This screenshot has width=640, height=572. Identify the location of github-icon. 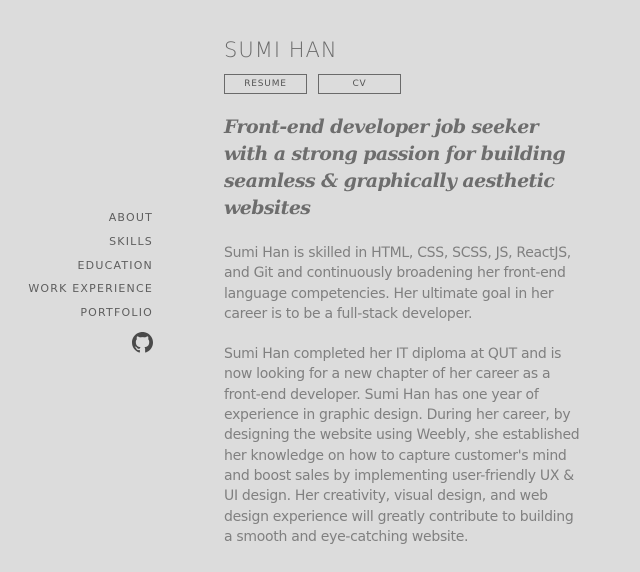
(142, 342).